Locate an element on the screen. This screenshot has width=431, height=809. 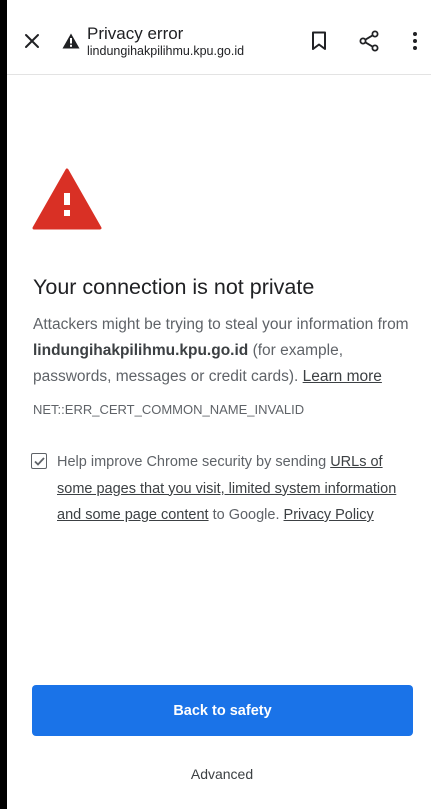
bookmark-button is located at coordinates (319, 41).